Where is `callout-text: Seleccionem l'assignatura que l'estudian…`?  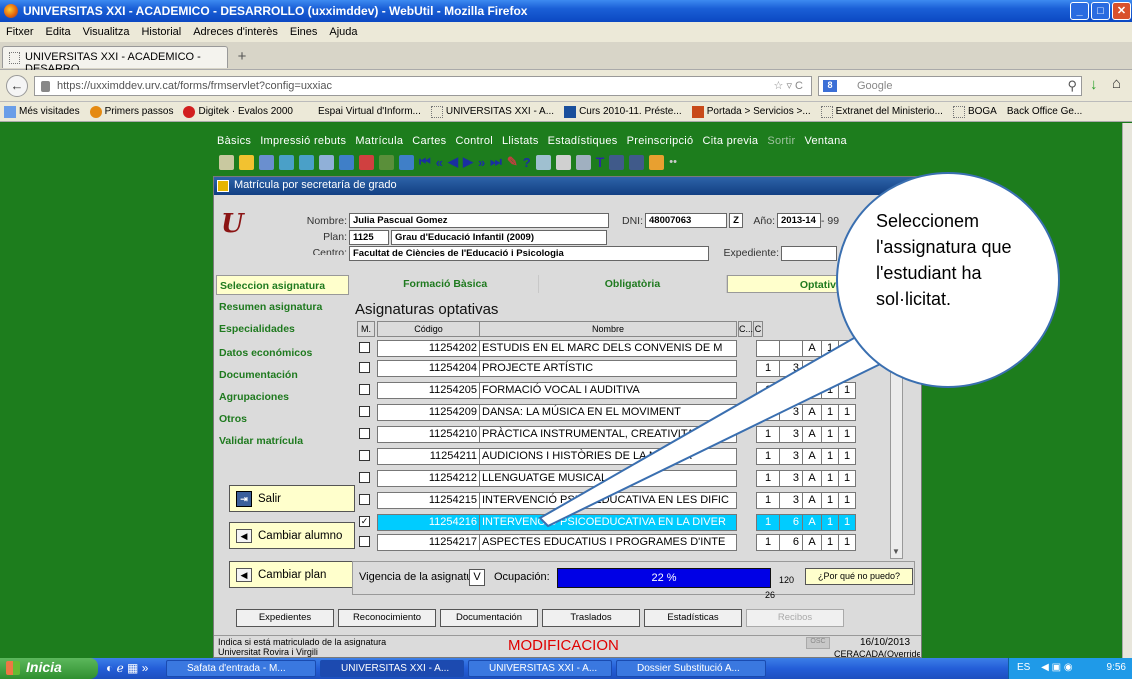
callout-text: Seleccionem l'assignatura que l'estudian… is located at coordinates (944, 260).